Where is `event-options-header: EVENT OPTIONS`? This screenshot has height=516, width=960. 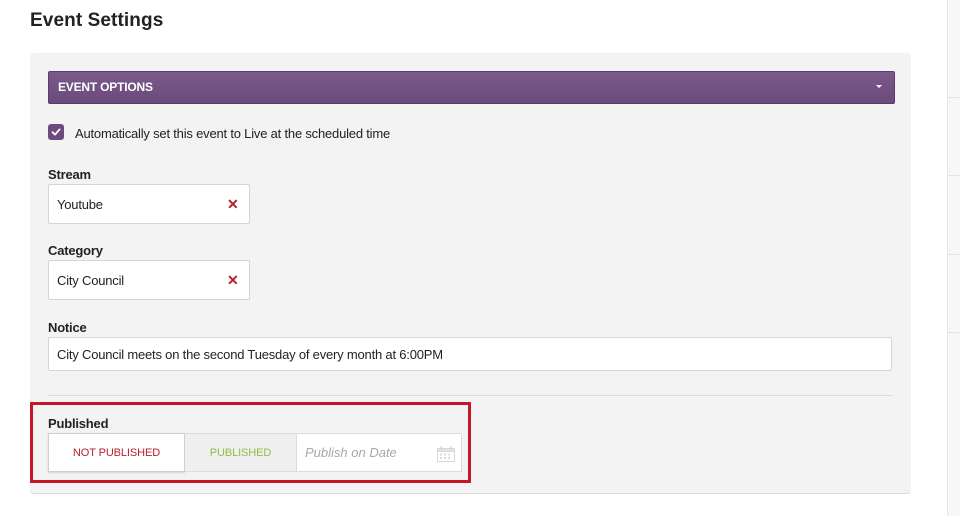 event-options-header: EVENT OPTIONS is located at coordinates (471, 87).